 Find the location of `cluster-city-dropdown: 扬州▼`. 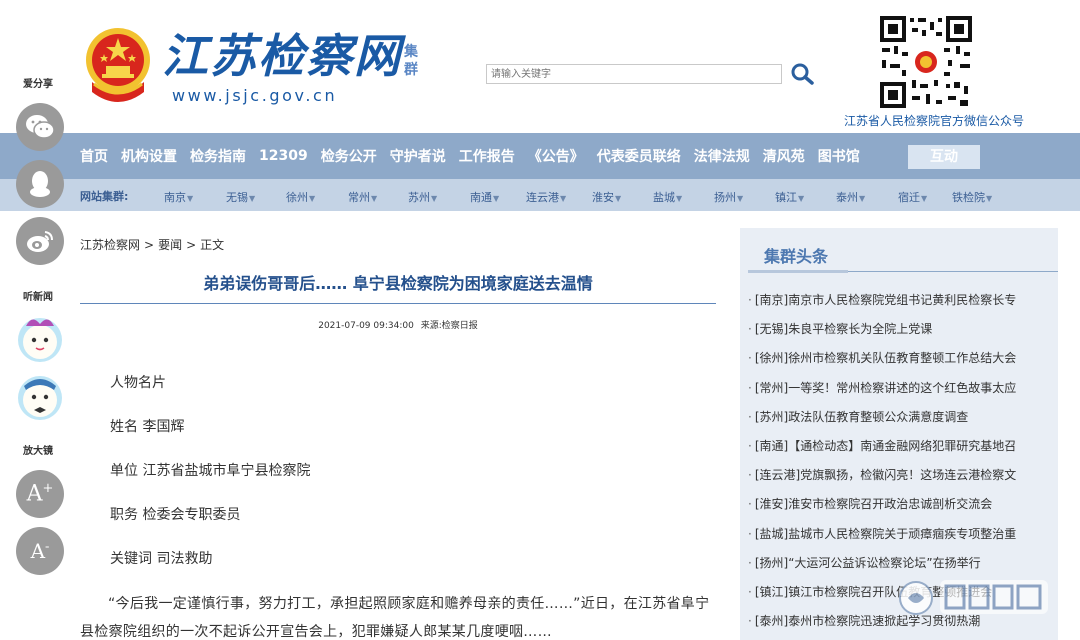

cluster-city-dropdown: 扬州▼ is located at coordinates (728, 197).